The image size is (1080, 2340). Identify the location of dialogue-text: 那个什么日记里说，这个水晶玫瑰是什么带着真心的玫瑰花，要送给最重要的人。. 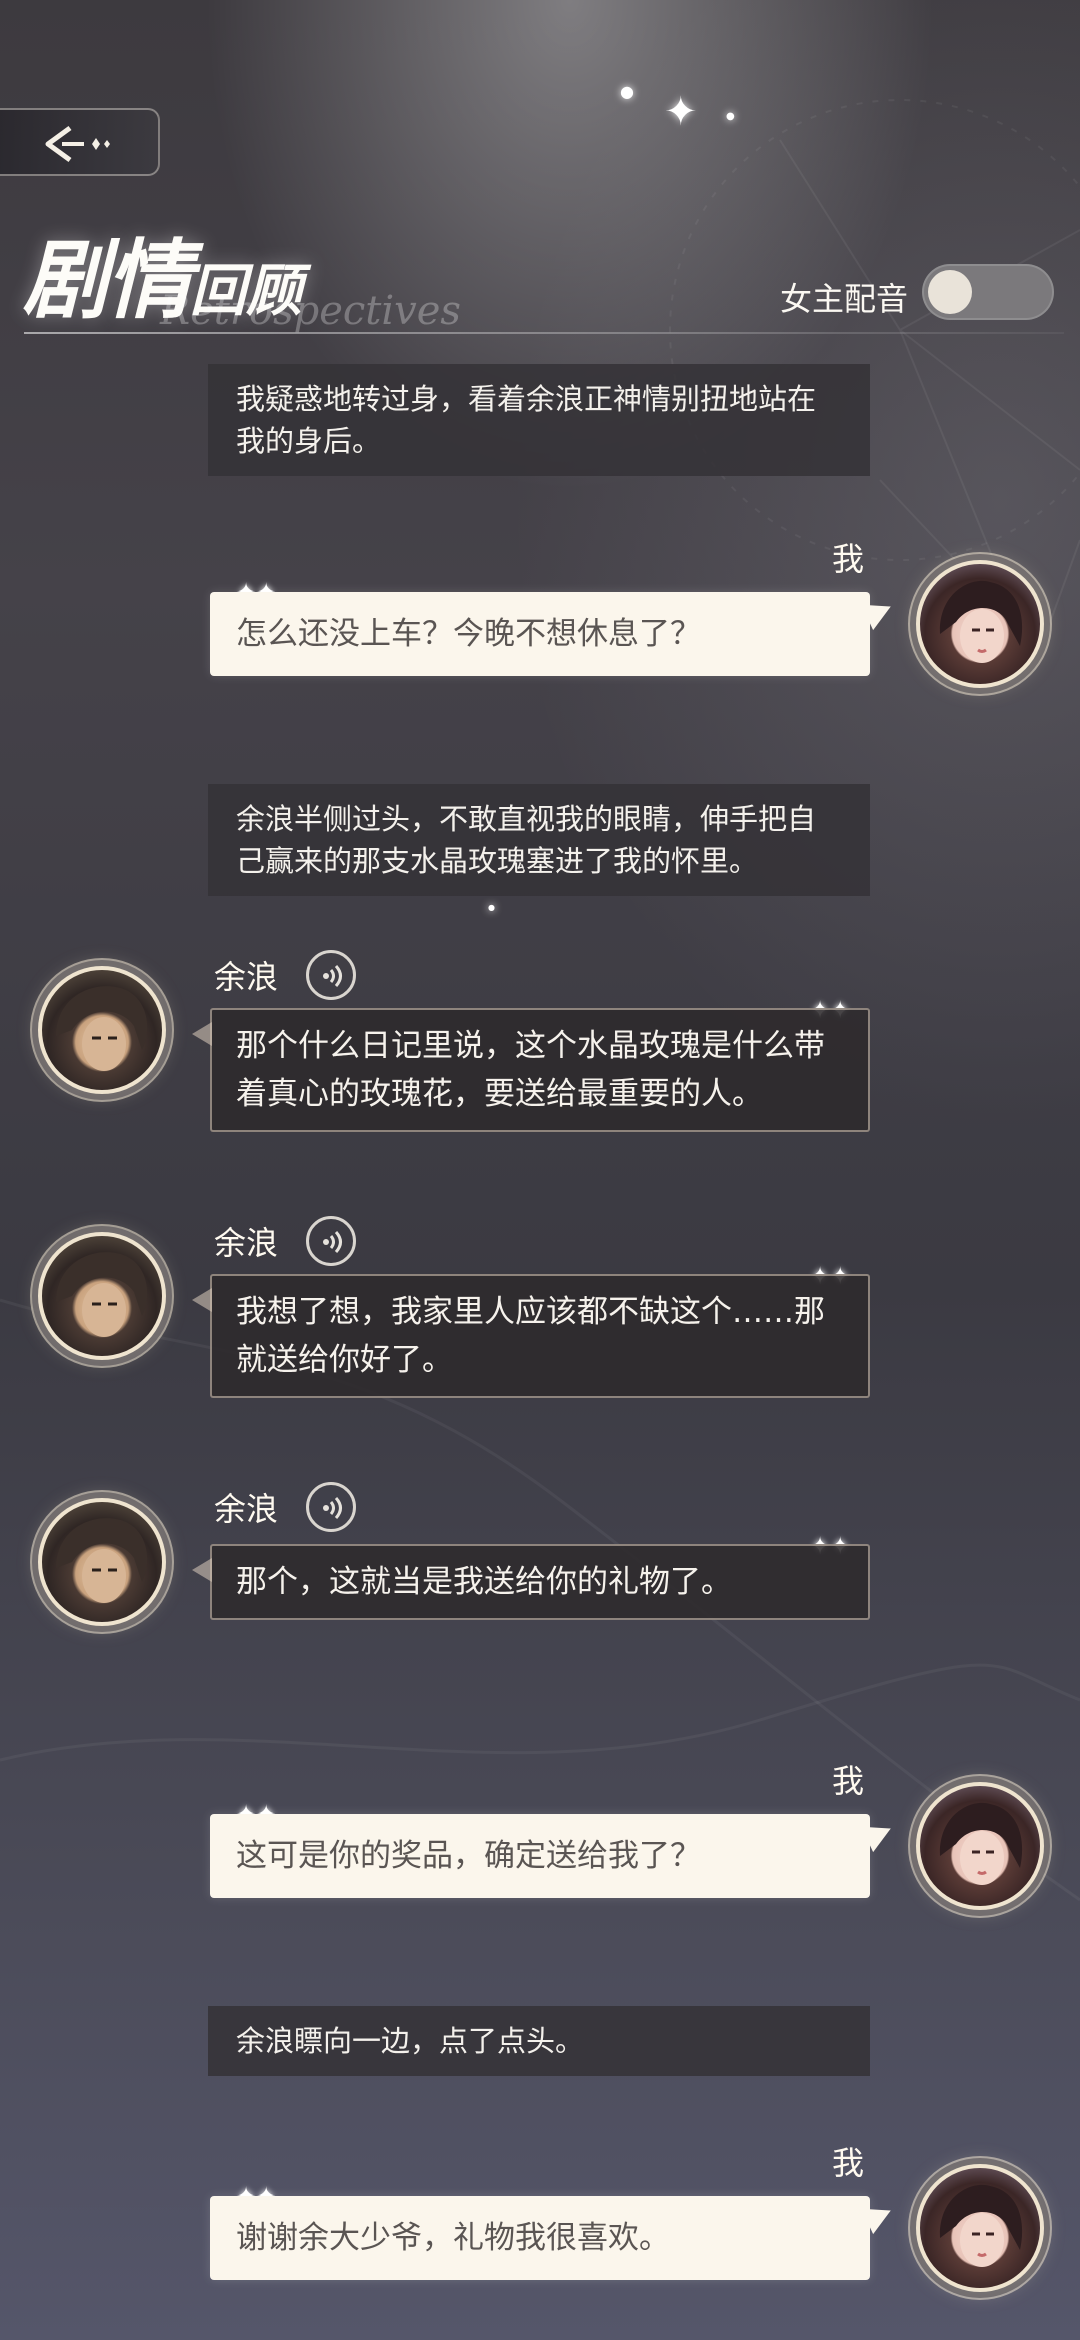
(530, 1070).